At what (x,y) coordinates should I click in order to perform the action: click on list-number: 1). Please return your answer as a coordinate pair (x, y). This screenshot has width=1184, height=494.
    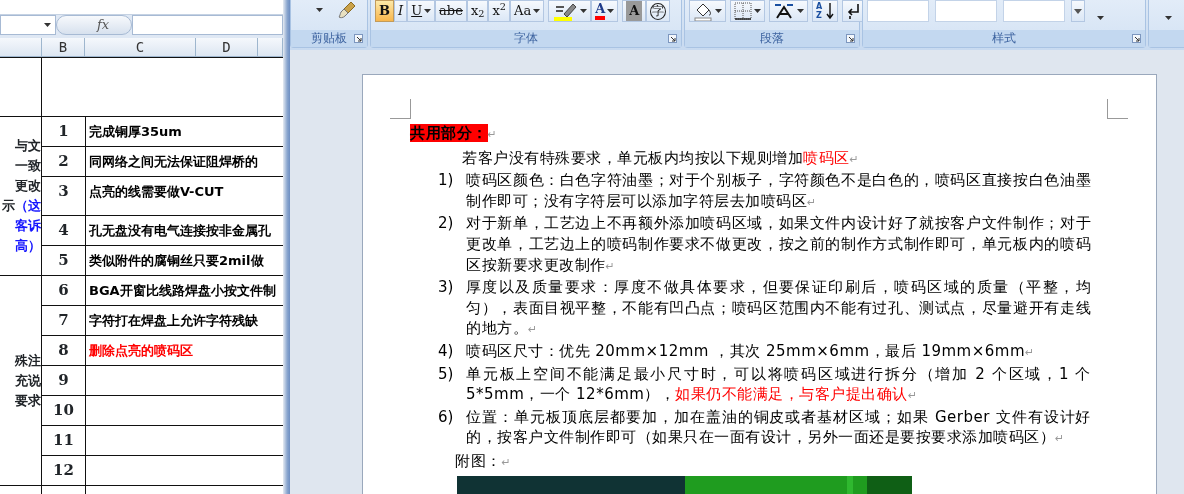
    Looking at the image, I should click on (446, 181).